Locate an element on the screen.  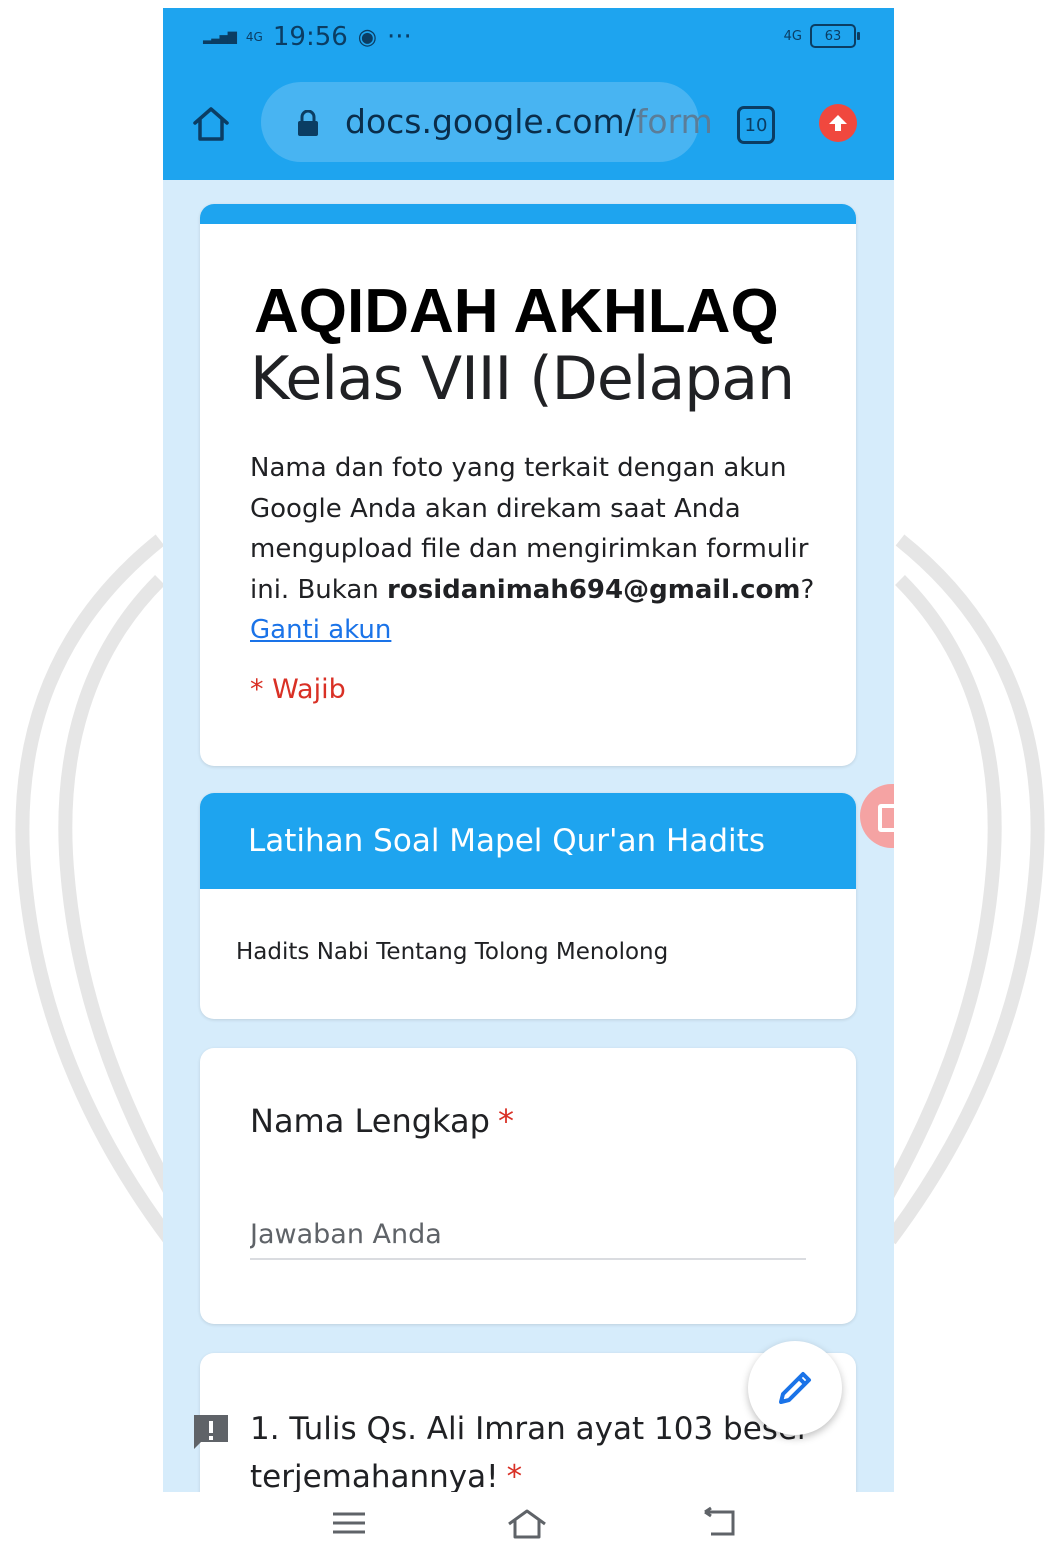
section-title: Latihan Soal Mapel Qur'an Hadits is located at coordinates (528, 841).